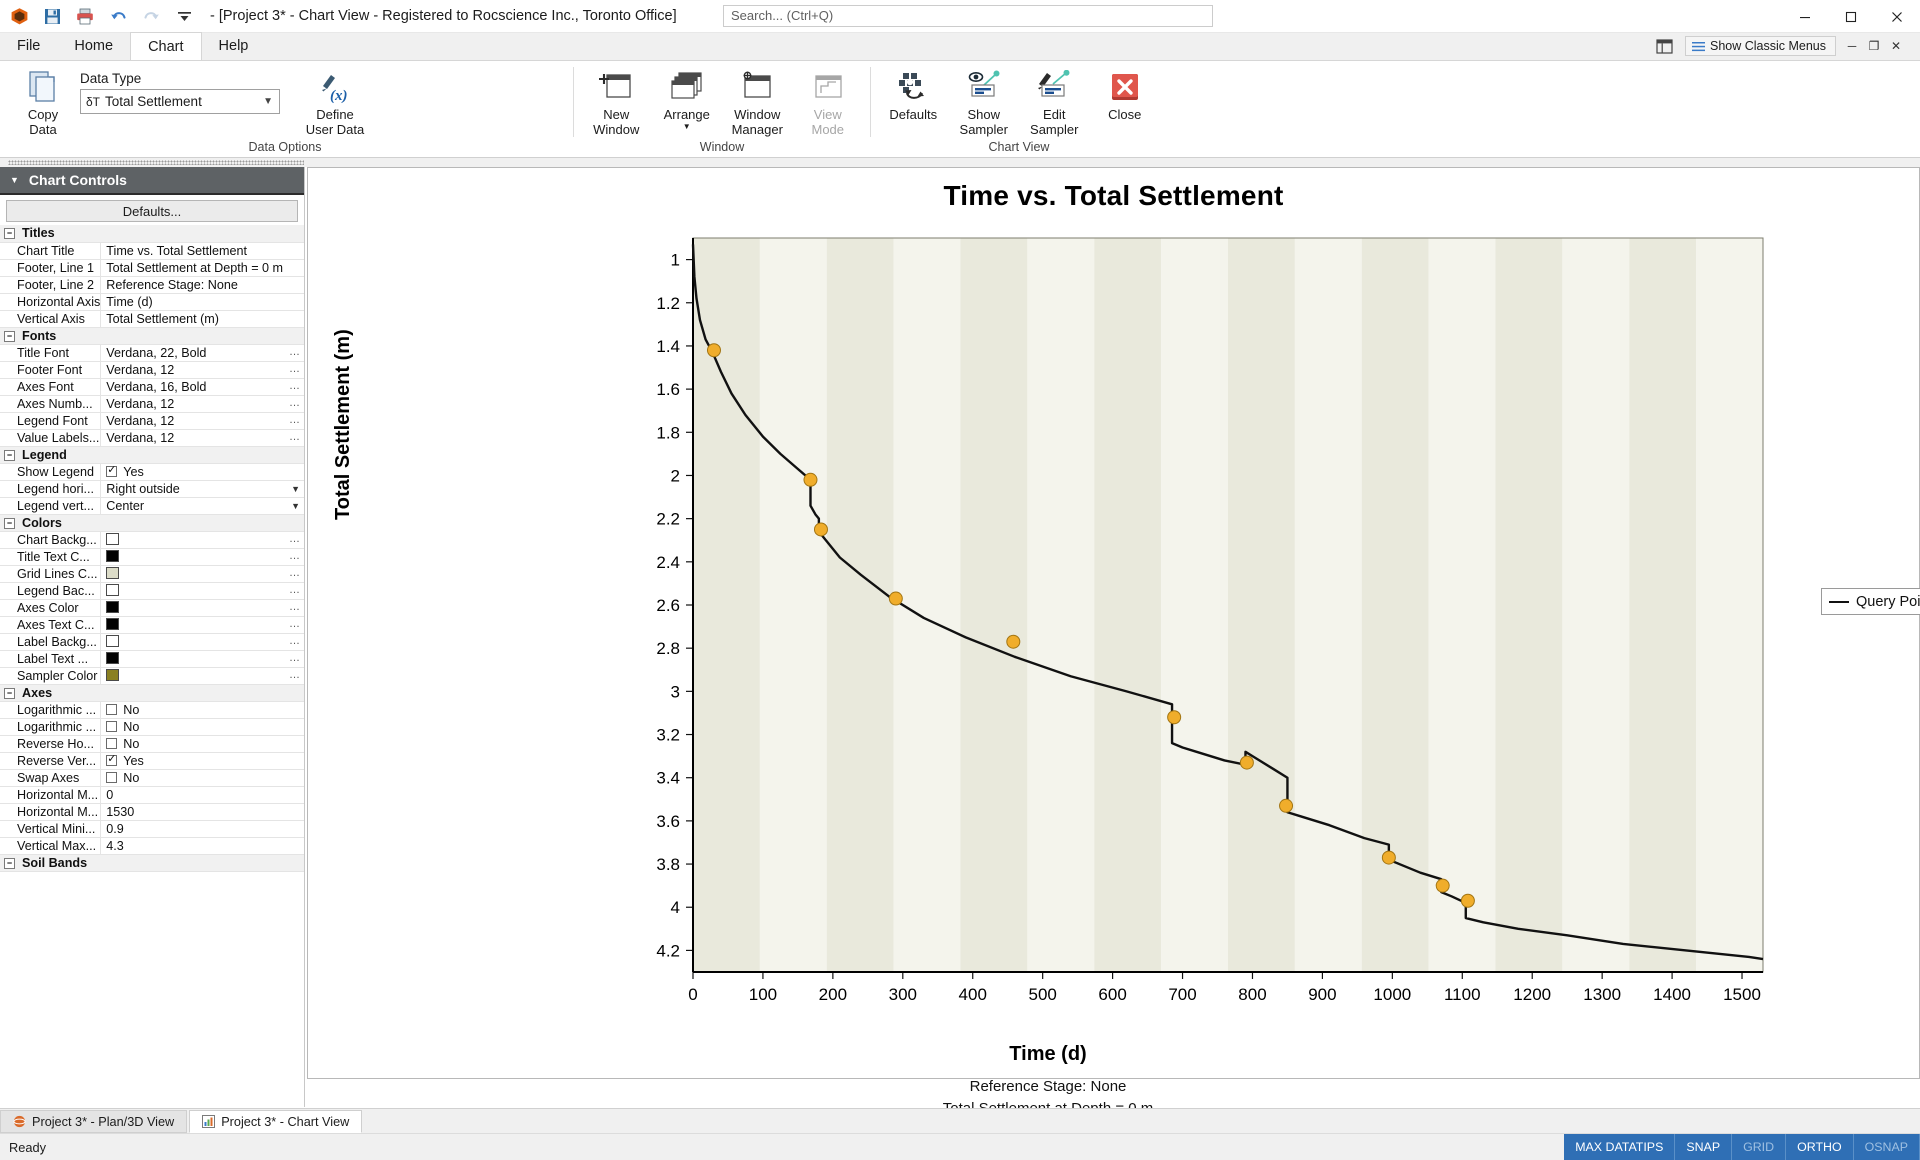  What do you see at coordinates (276, 1121) in the screenshot?
I see `doc-tab-chart: Project 3* - Chart View` at bounding box center [276, 1121].